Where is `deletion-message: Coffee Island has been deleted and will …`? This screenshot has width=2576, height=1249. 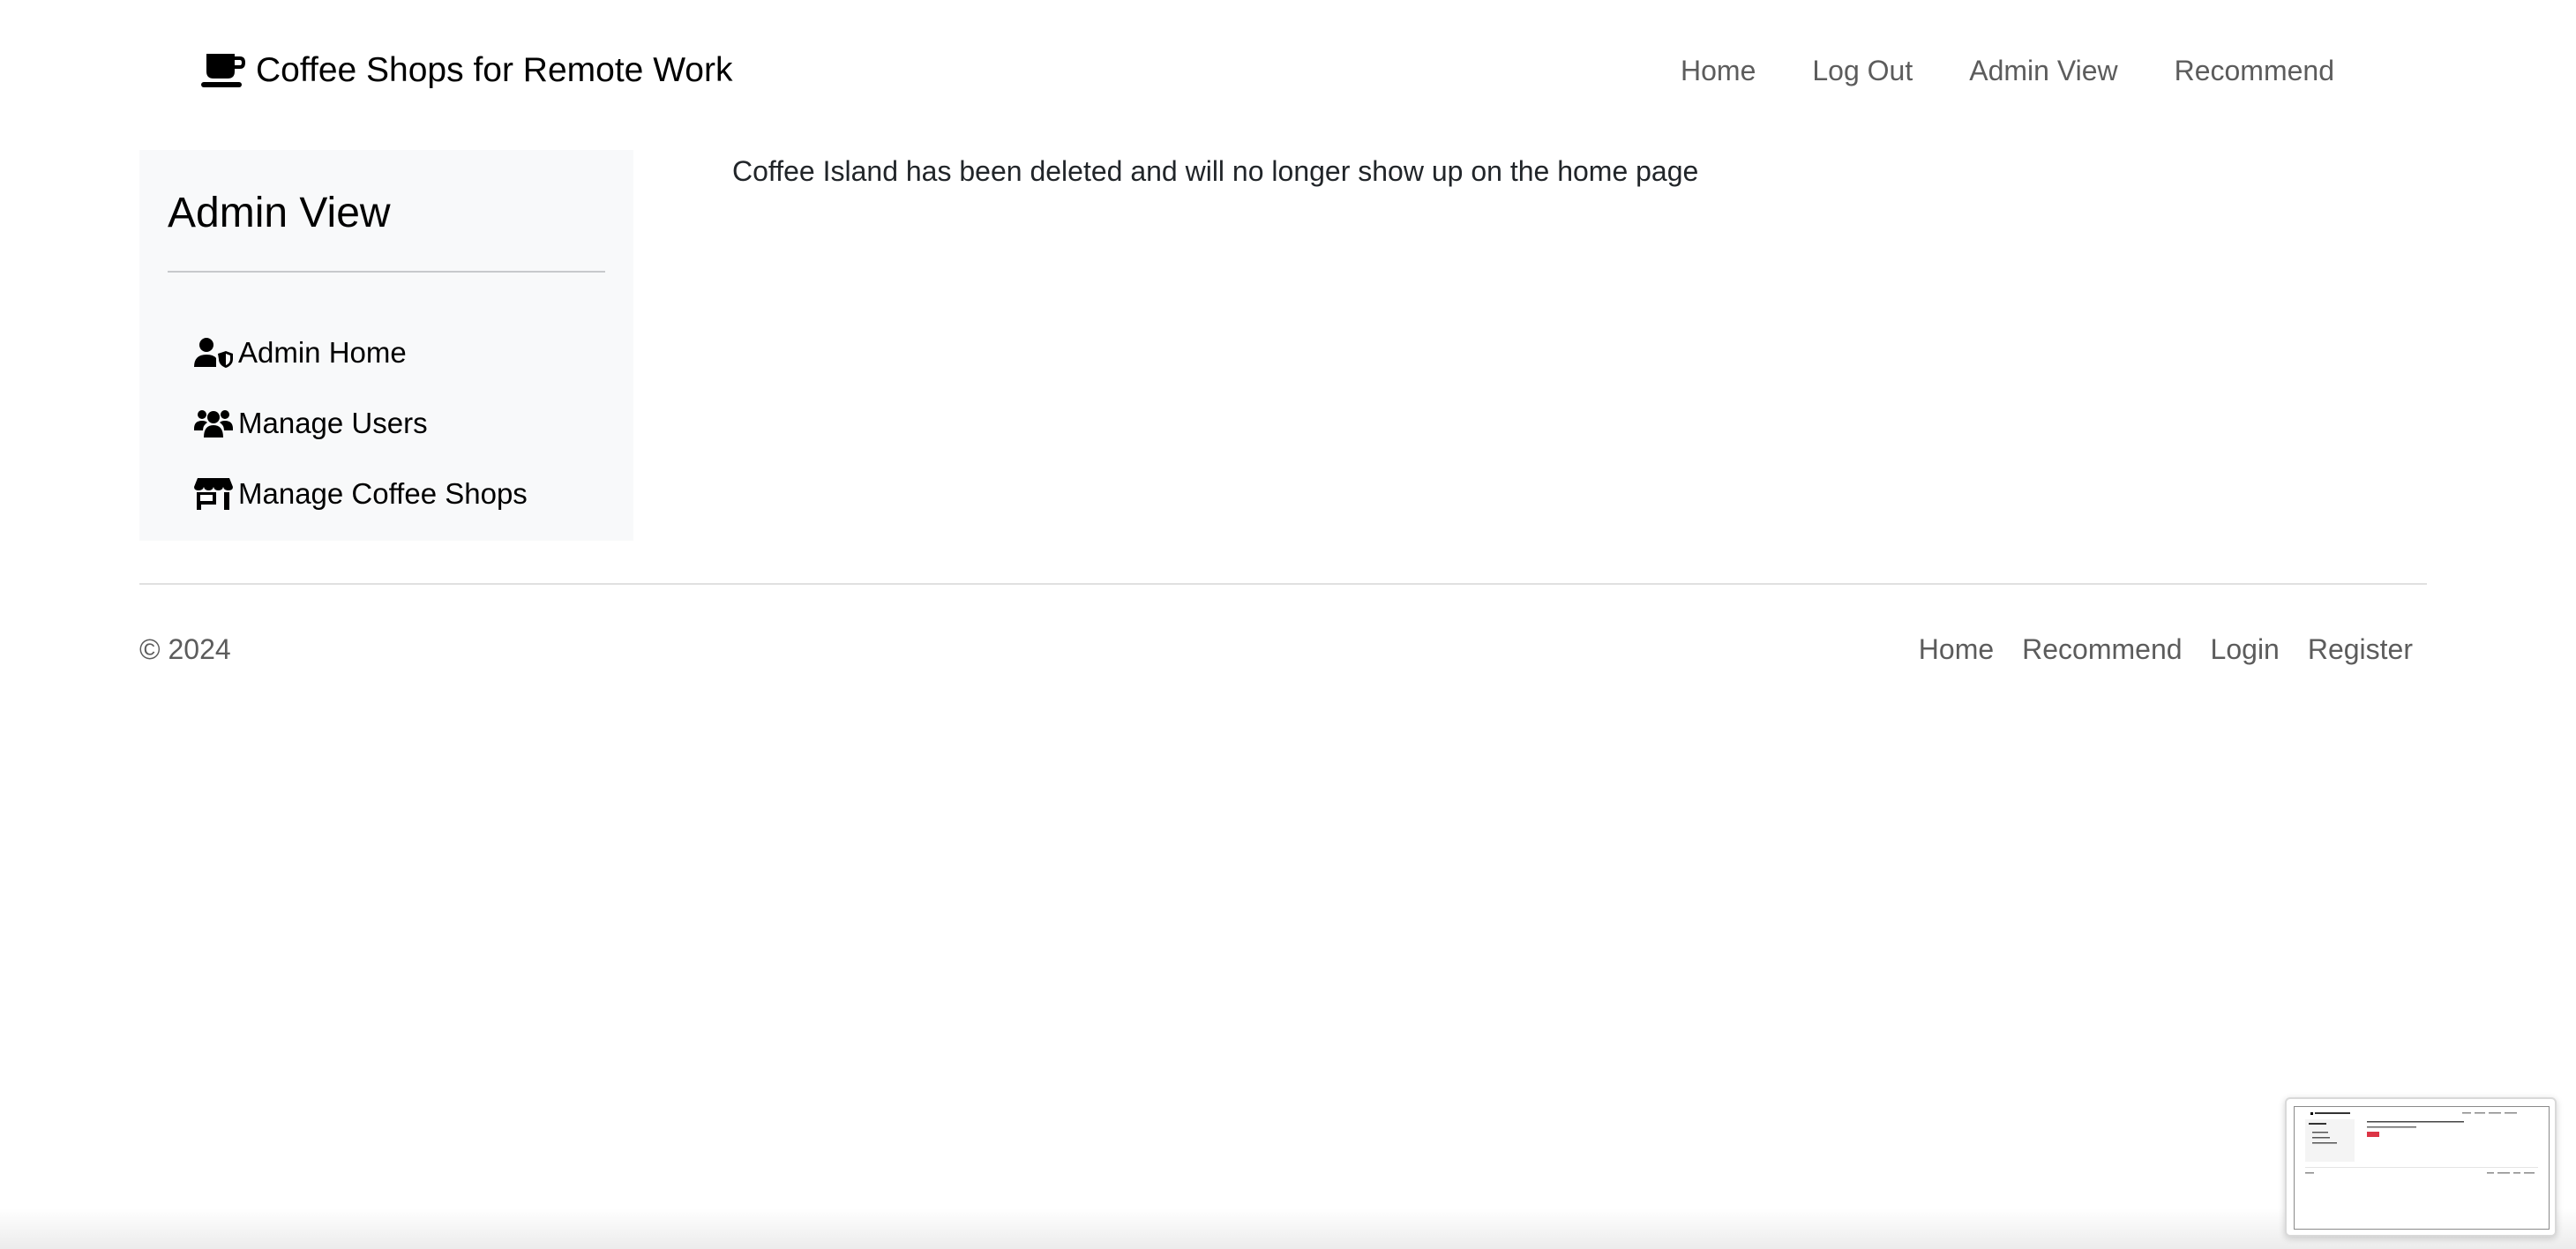
deletion-message: Coffee Island has been deleted and will … is located at coordinates (1215, 171).